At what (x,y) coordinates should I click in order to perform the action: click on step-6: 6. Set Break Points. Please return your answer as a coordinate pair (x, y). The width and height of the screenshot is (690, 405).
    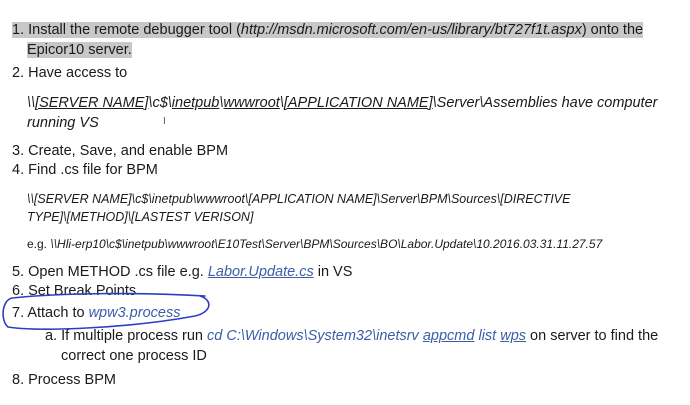
    Looking at the image, I should click on (74, 291).